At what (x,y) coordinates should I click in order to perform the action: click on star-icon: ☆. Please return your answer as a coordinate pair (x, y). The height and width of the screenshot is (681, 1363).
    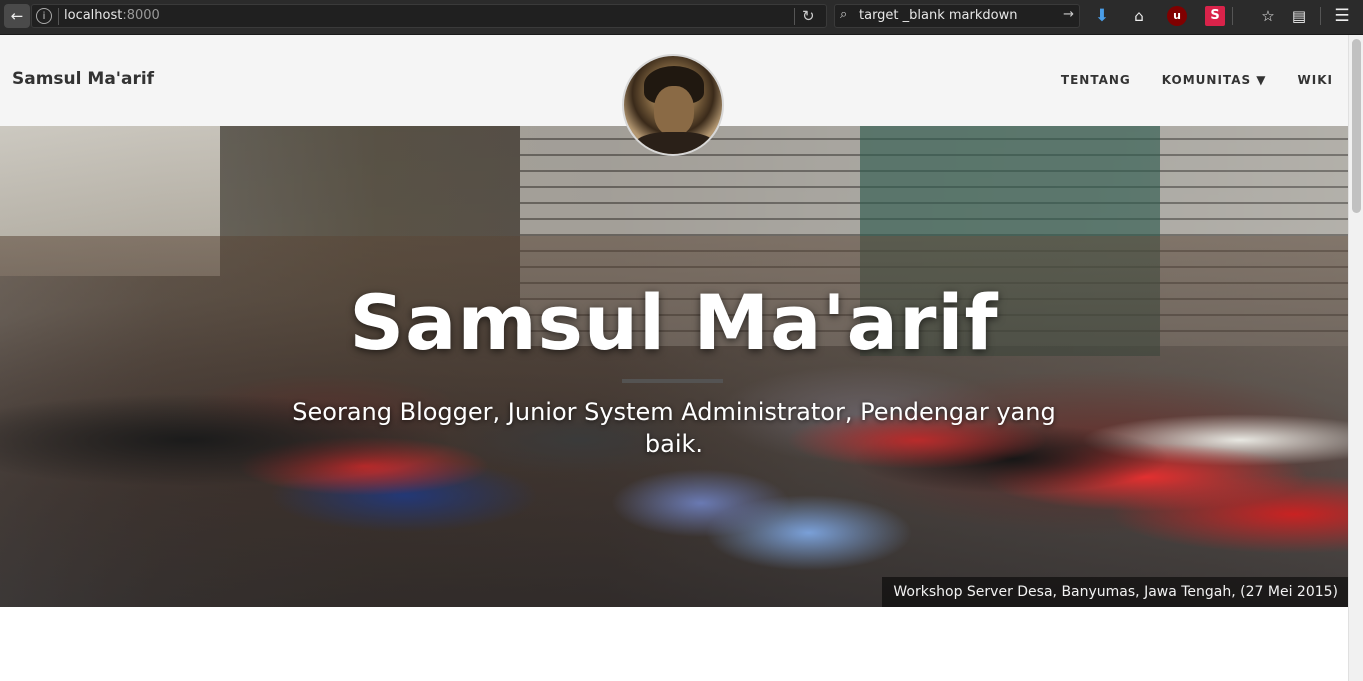
    Looking at the image, I should click on (1268, 16).